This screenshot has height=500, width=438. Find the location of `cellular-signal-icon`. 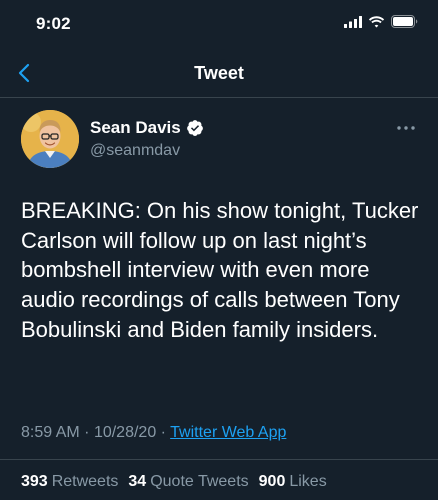

cellular-signal-icon is located at coordinates (353, 21).